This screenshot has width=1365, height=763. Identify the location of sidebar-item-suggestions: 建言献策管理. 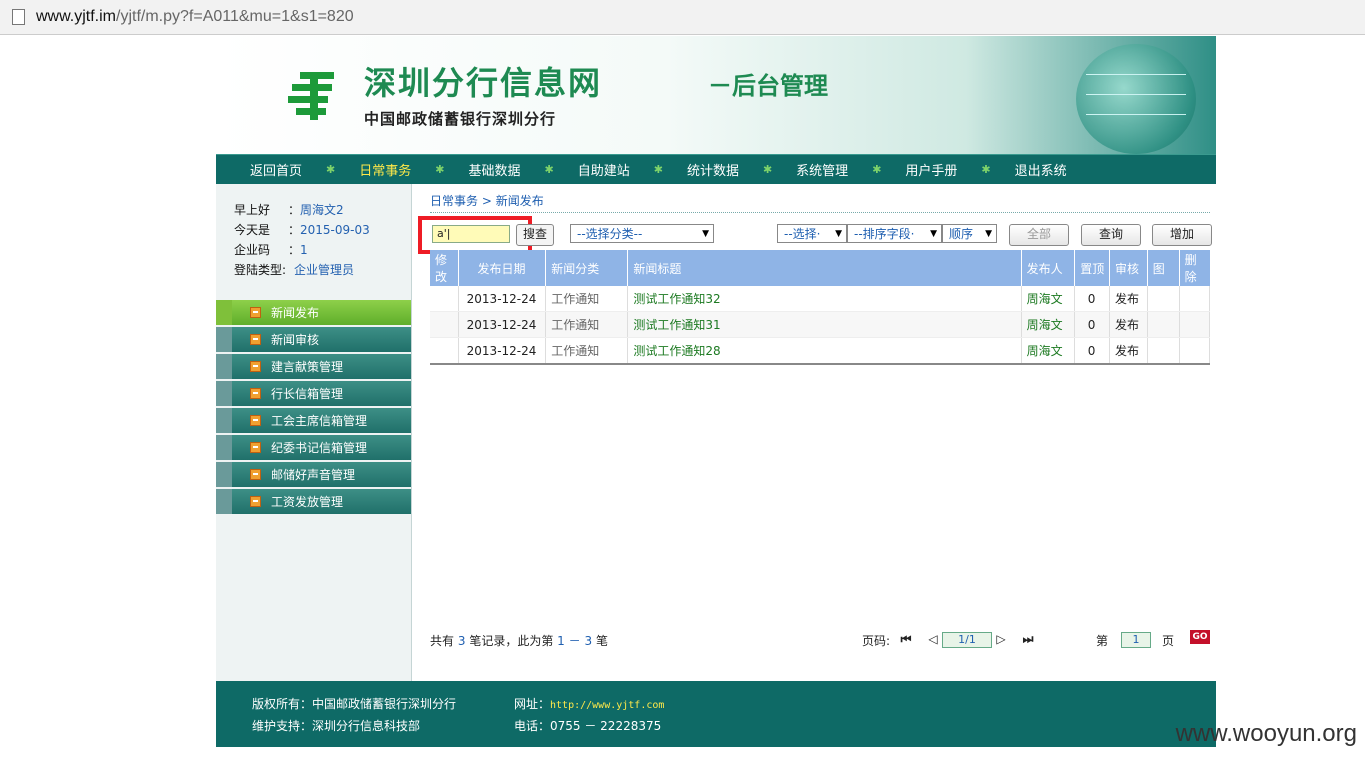
(313, 366).